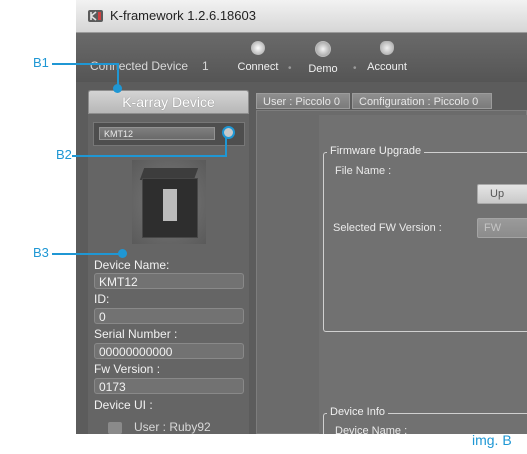 The width and height of the screenshot is (527, 454). What do you see at coordinates (169, 281) in the screenshot?
I see `device-name-field: KMT12` at bounding box center [169, 281].